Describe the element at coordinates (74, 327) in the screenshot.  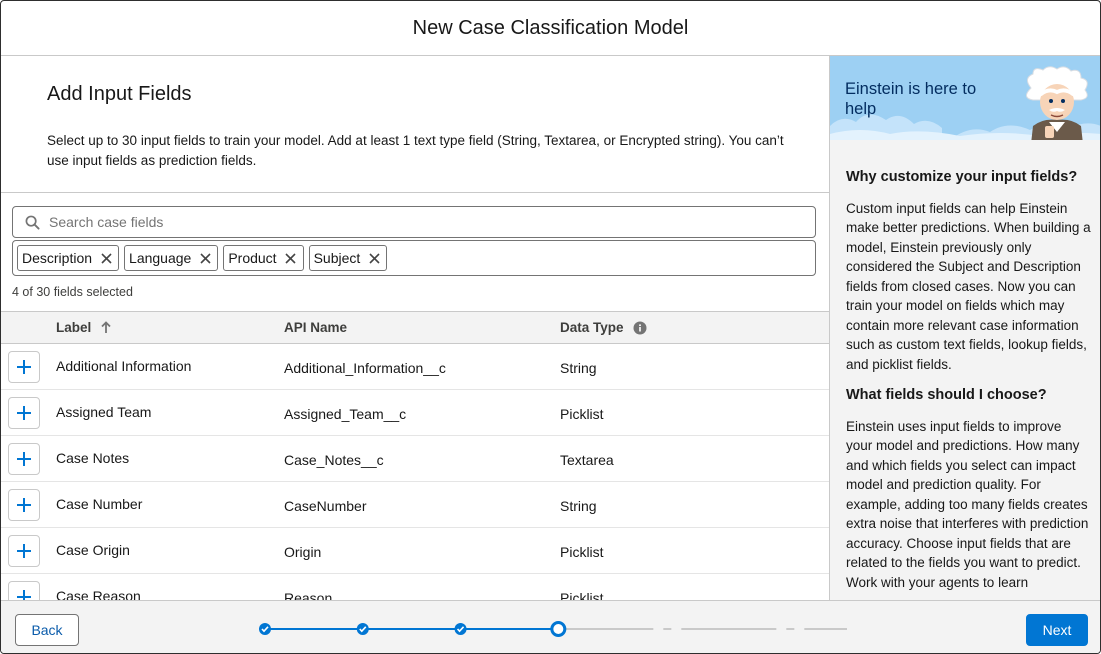
I see `column-label-text: Label` at that location.